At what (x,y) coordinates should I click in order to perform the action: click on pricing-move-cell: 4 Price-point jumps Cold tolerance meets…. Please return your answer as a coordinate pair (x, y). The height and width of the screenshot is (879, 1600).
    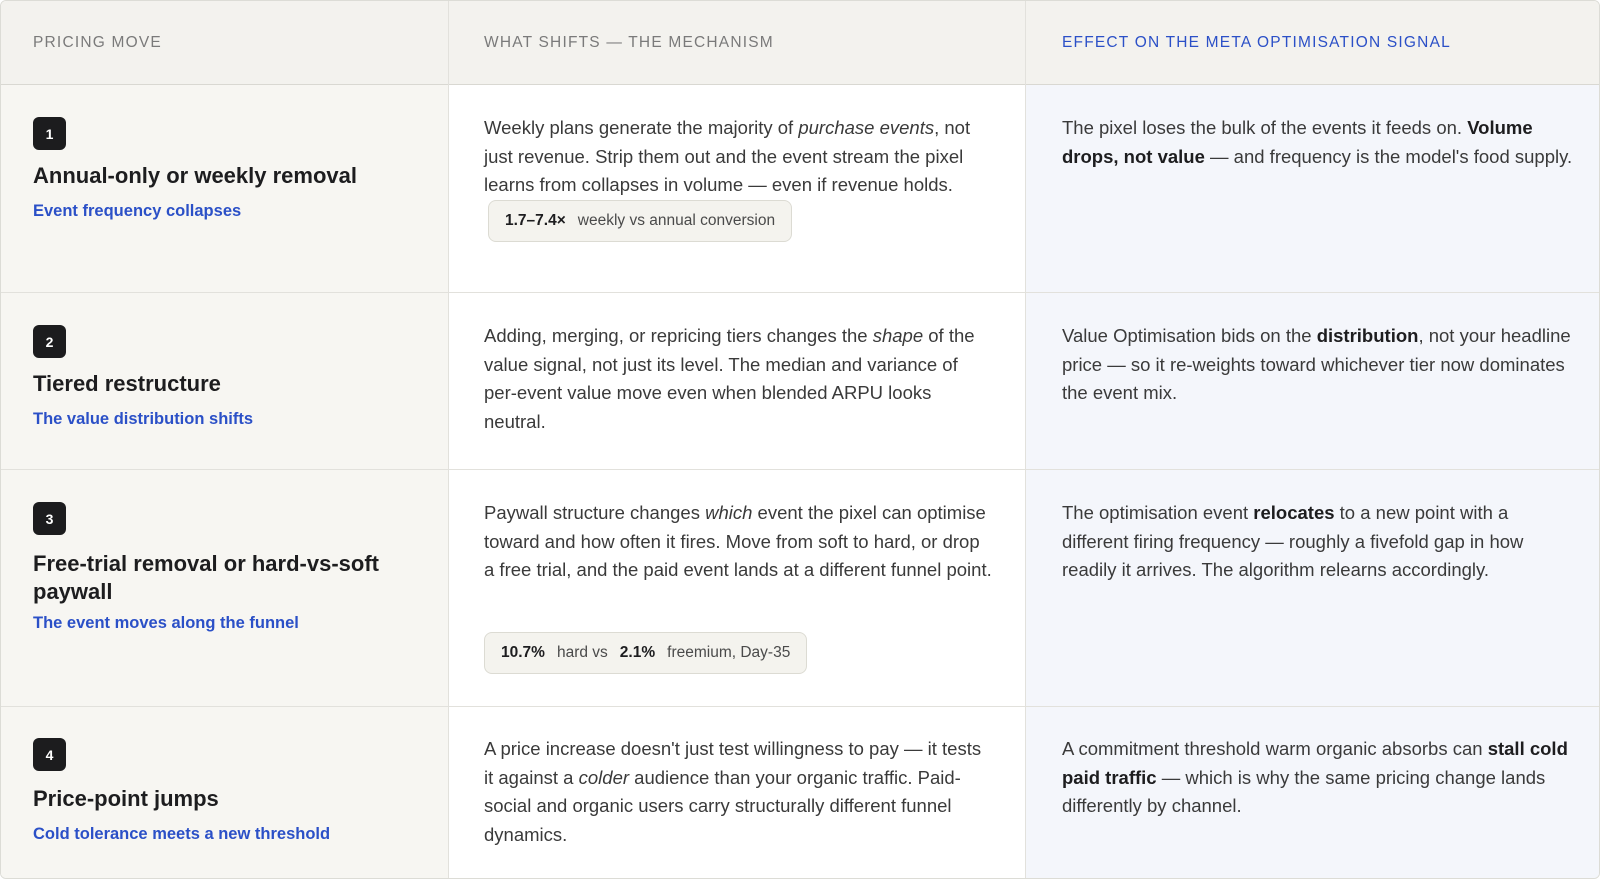
    Looking at the image, I should click on (224, 792).